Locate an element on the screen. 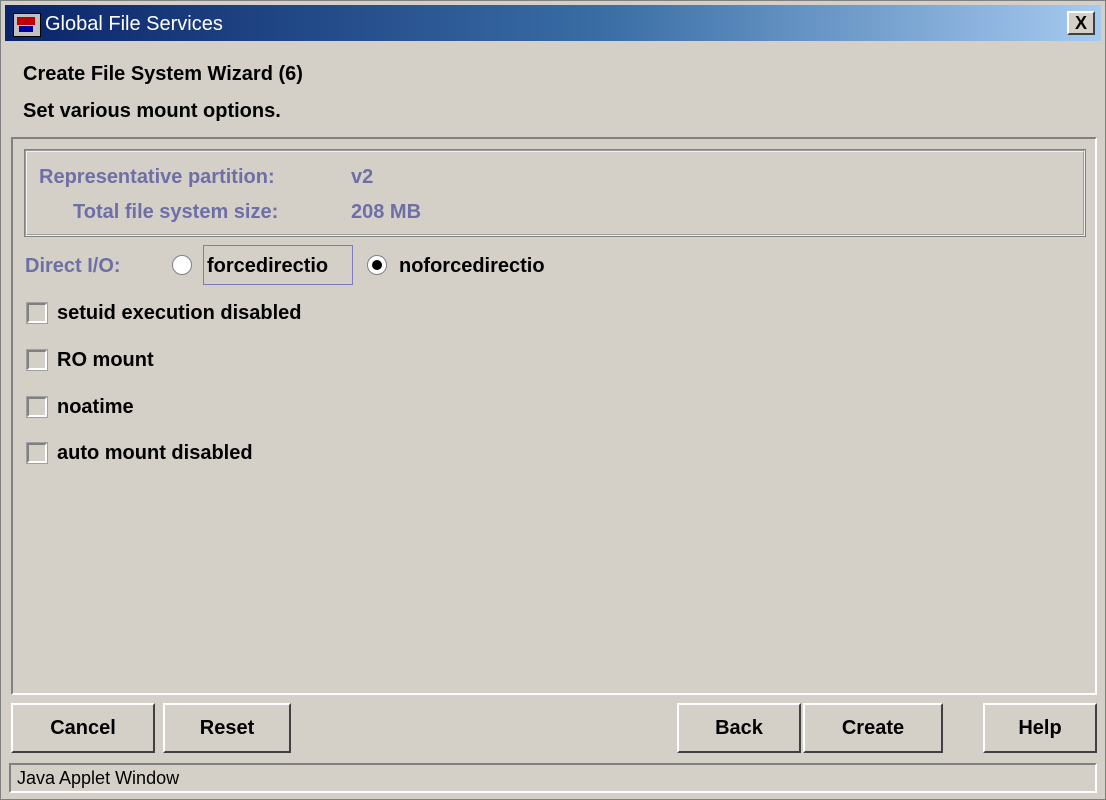  radio-noforcedirectio is located at coordinates (377, 265).